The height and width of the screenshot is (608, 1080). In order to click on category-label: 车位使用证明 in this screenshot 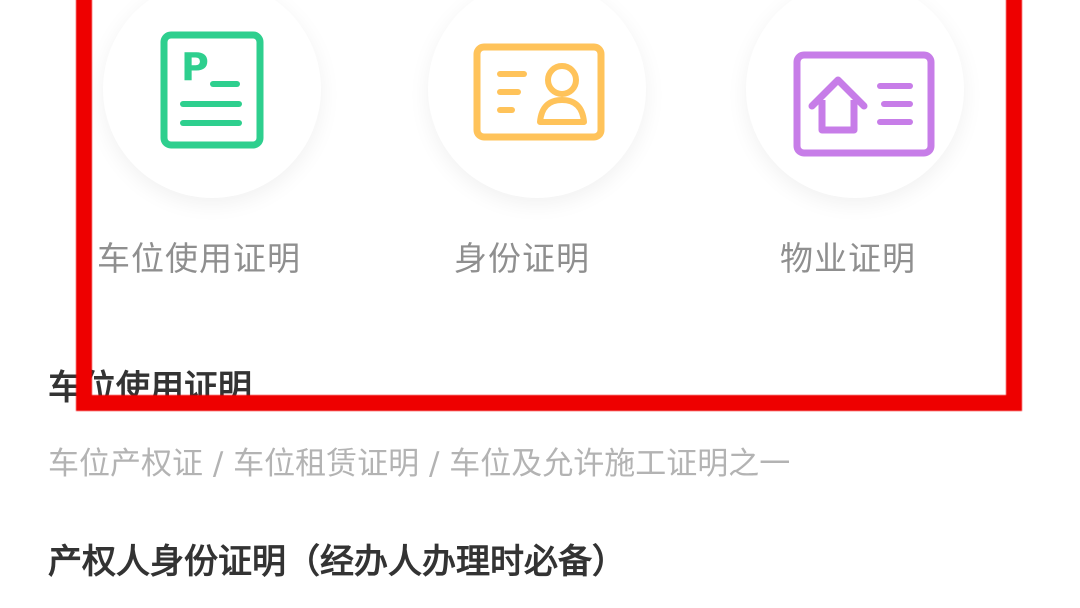, I will do `click(199, 258)`.